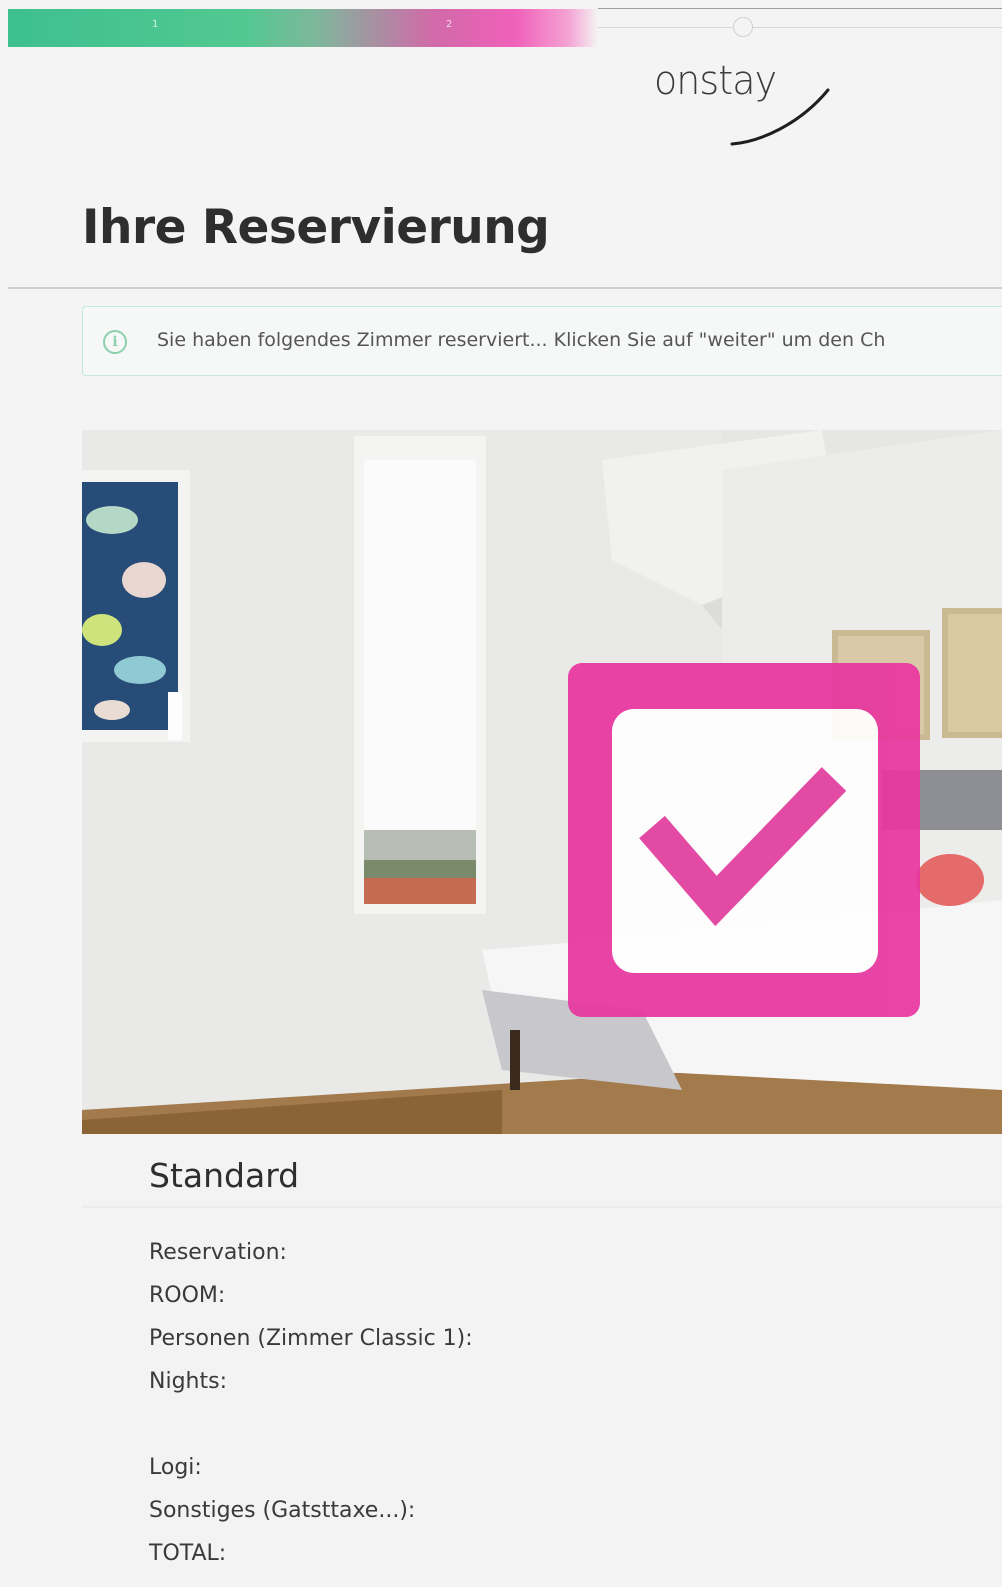 This screenshot has width=1002, height=1587. Describe the element at coordinates (175, 1467) in the screenshot. I see `detail-logi-label: Logi:` at that location.